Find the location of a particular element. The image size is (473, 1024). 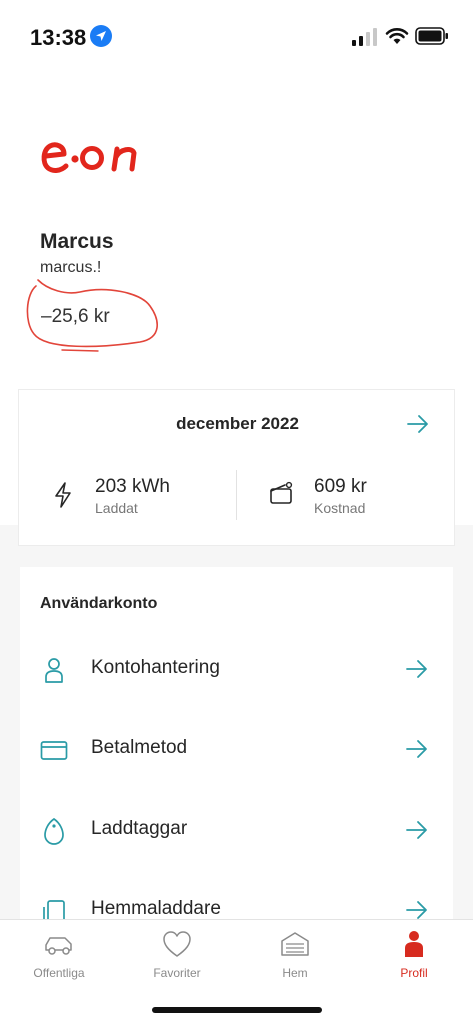

wallet-icon is located at coordinates (281, 492).